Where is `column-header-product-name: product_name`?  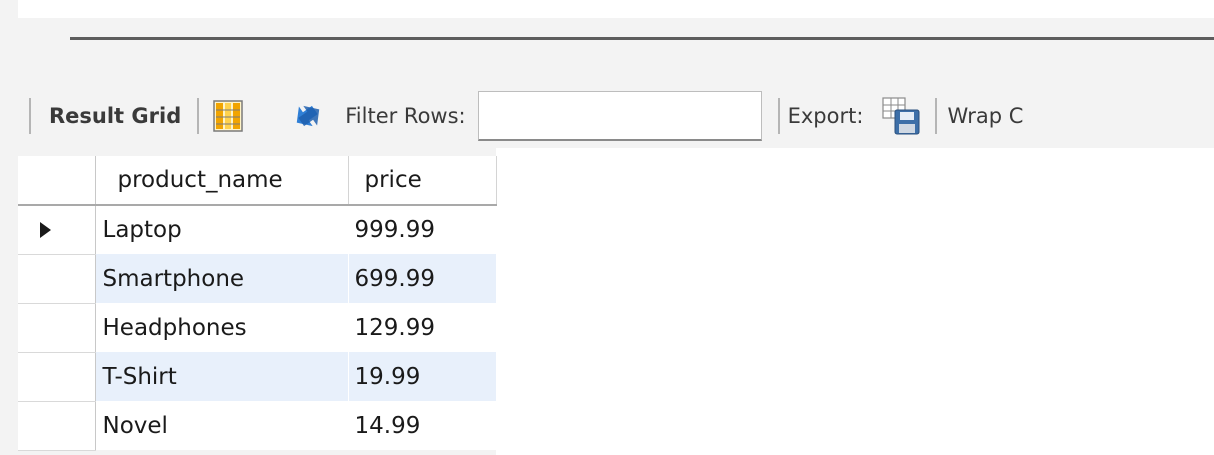 column-header-product-name: product_name is located at coordinates (222, 181).